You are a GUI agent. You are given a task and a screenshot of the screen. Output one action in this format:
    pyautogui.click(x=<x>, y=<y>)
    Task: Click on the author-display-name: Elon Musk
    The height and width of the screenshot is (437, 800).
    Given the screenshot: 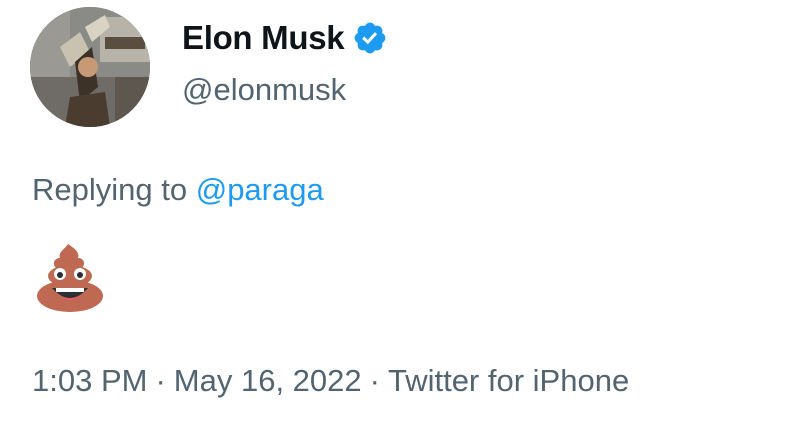 What is the action you would take?
    pyautogui.click(x=263, y=38)
    